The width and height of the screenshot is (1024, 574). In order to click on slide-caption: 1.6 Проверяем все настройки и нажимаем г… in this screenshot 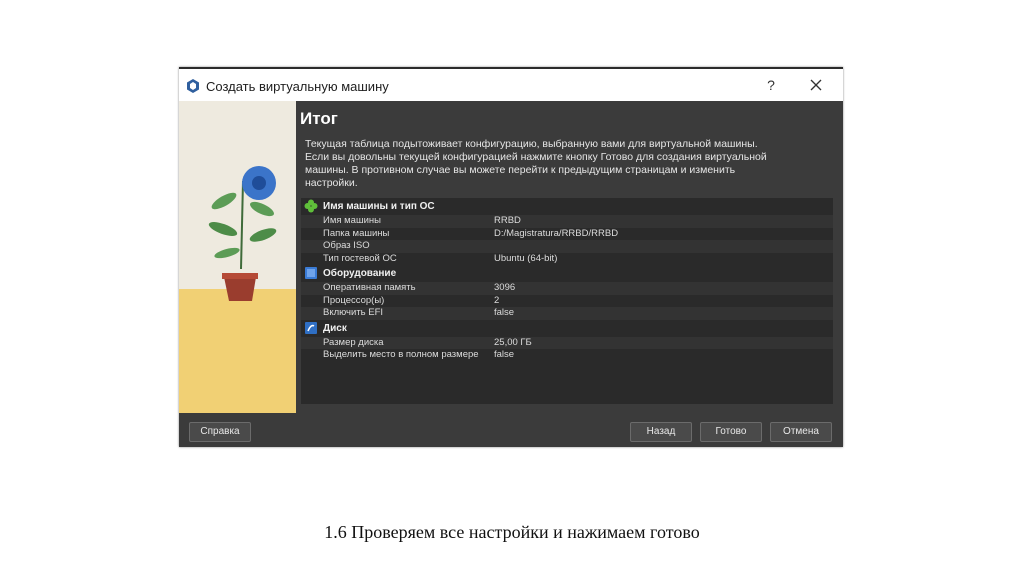, I will do `click(512, 532)`.